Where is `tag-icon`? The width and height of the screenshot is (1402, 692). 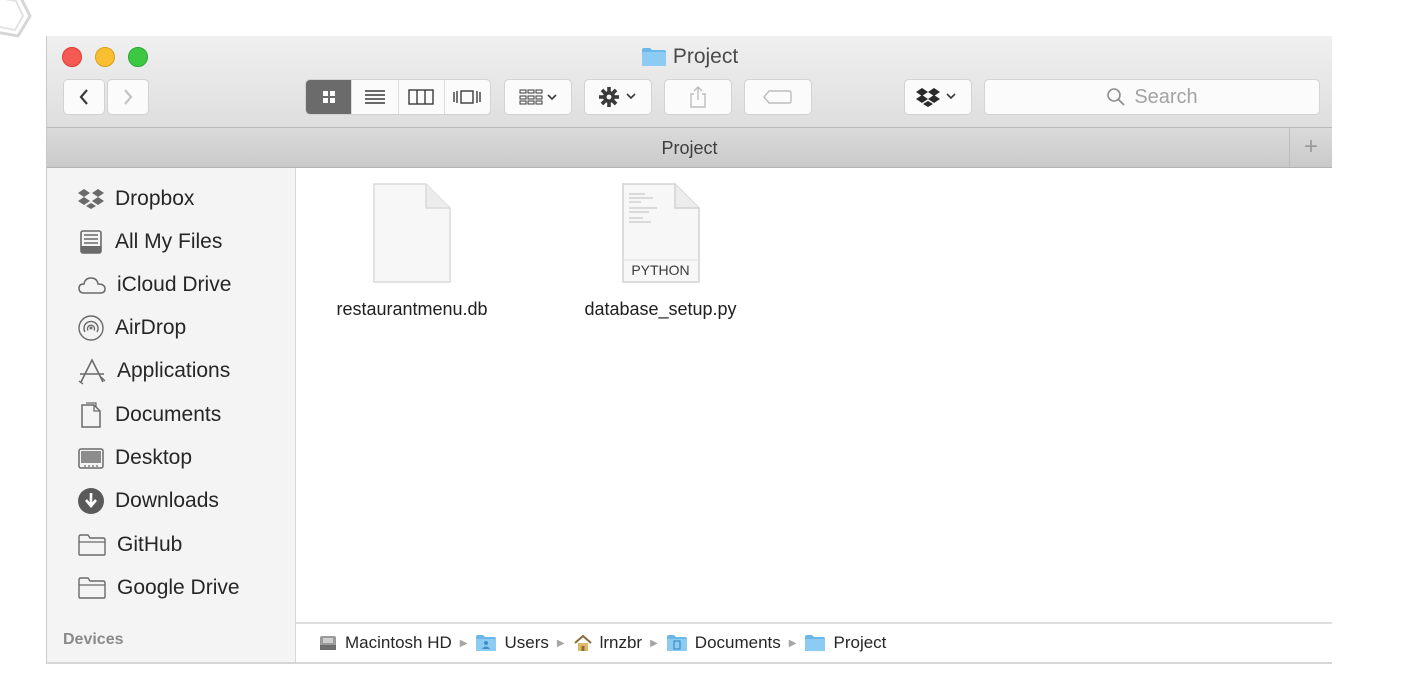 tag-icon is located at coordinates (777, 97).